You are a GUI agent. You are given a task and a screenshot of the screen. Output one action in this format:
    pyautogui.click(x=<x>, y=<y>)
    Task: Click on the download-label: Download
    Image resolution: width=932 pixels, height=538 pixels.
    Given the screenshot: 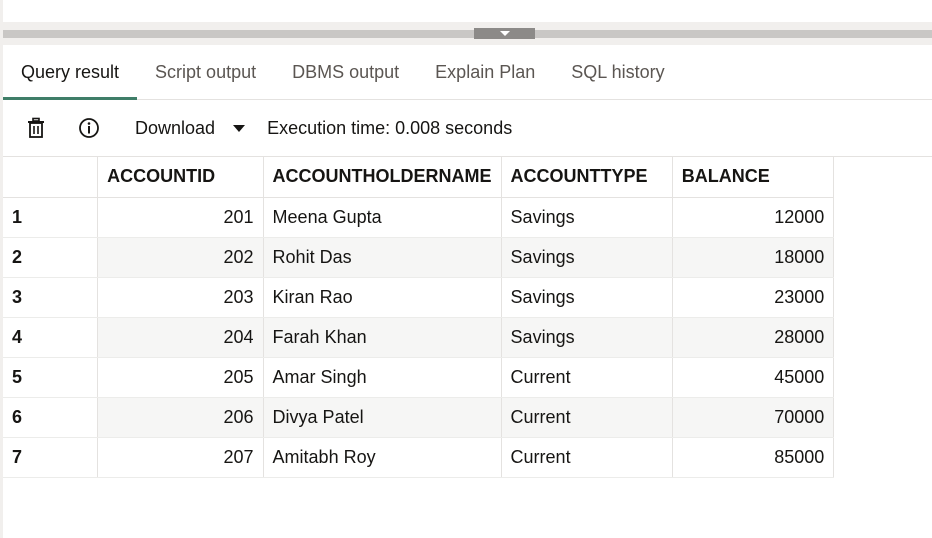 What is the action you would take?
    pyautogui.click(x=175, y=127)
    